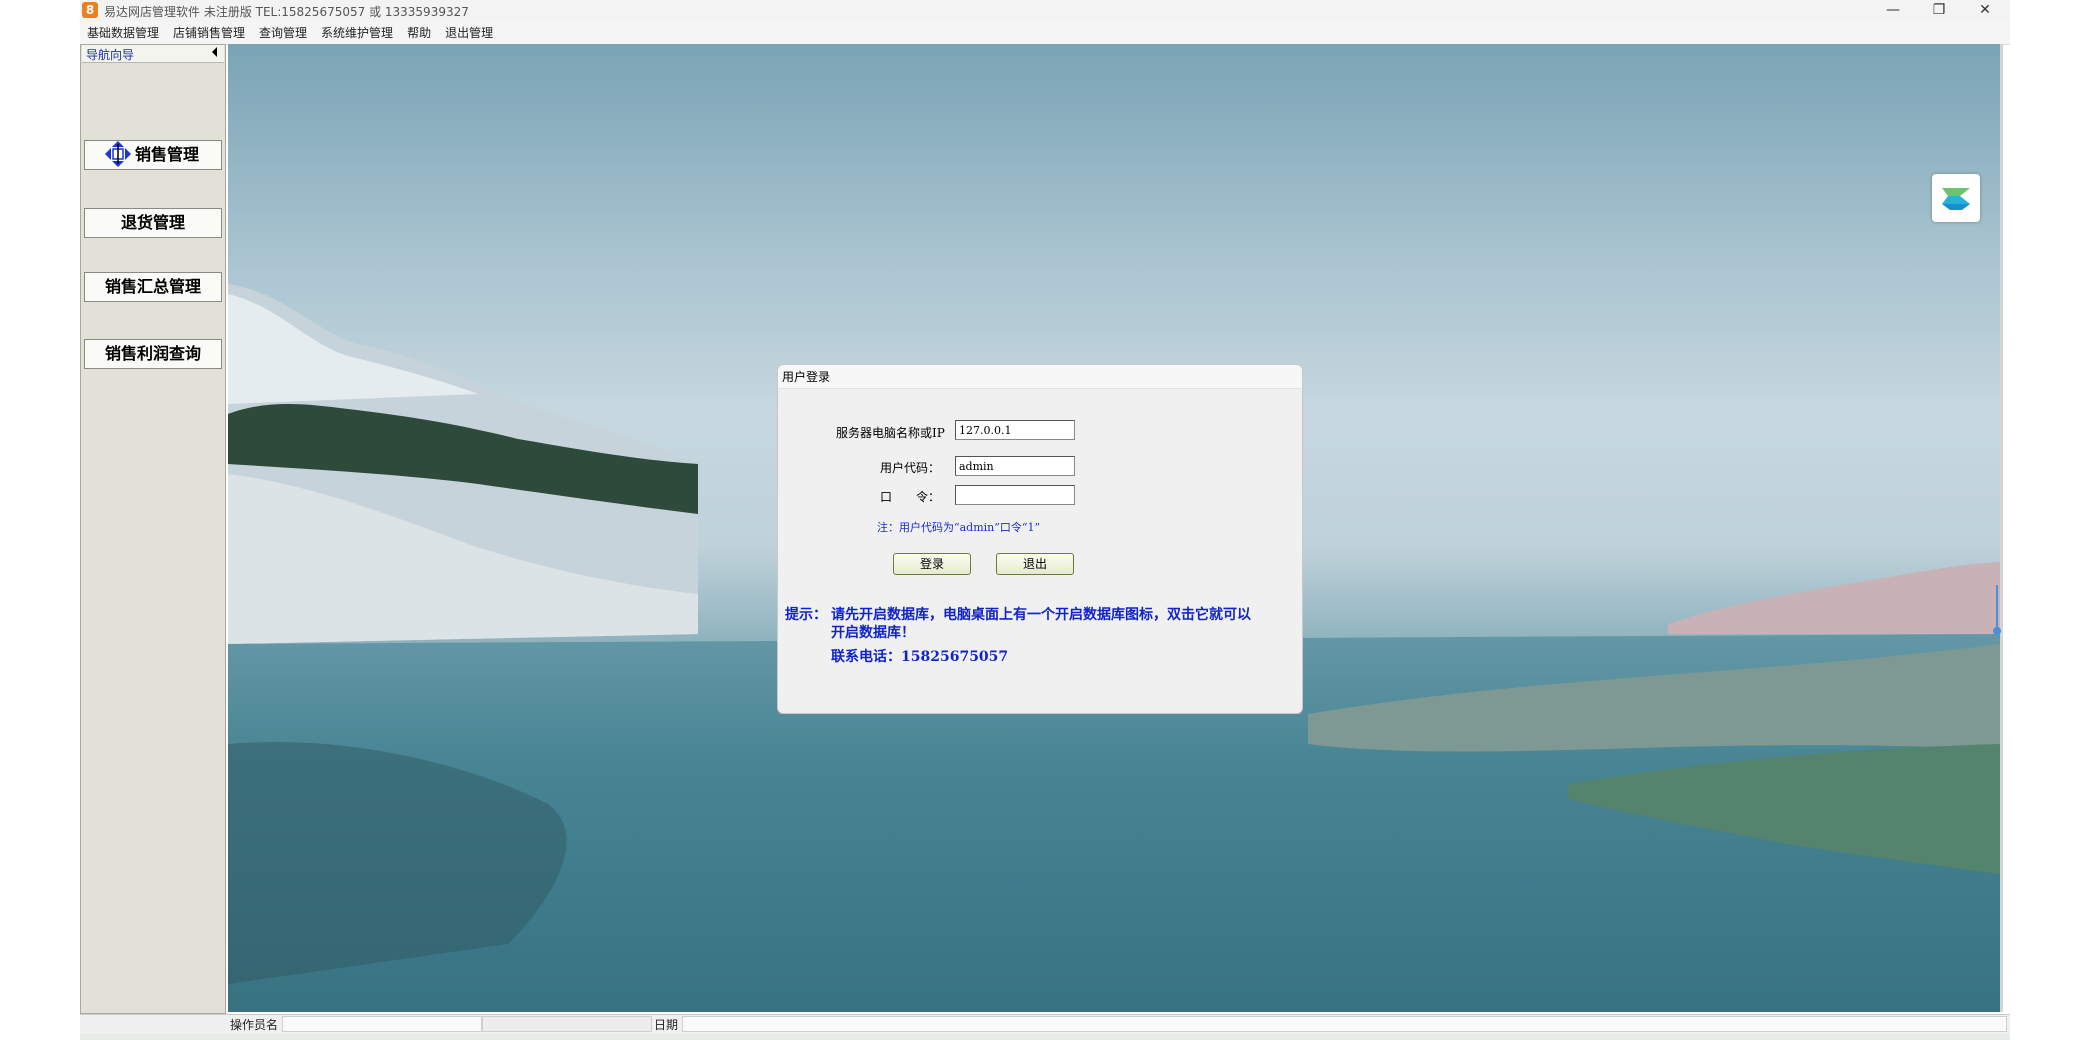 The width and height of the screenshot is (2080, 1040). What do you see at coordinates (873, 633) in the screenshot?
I see `hint-line-2: 开启数据库！` at bounding box center [873, 633].